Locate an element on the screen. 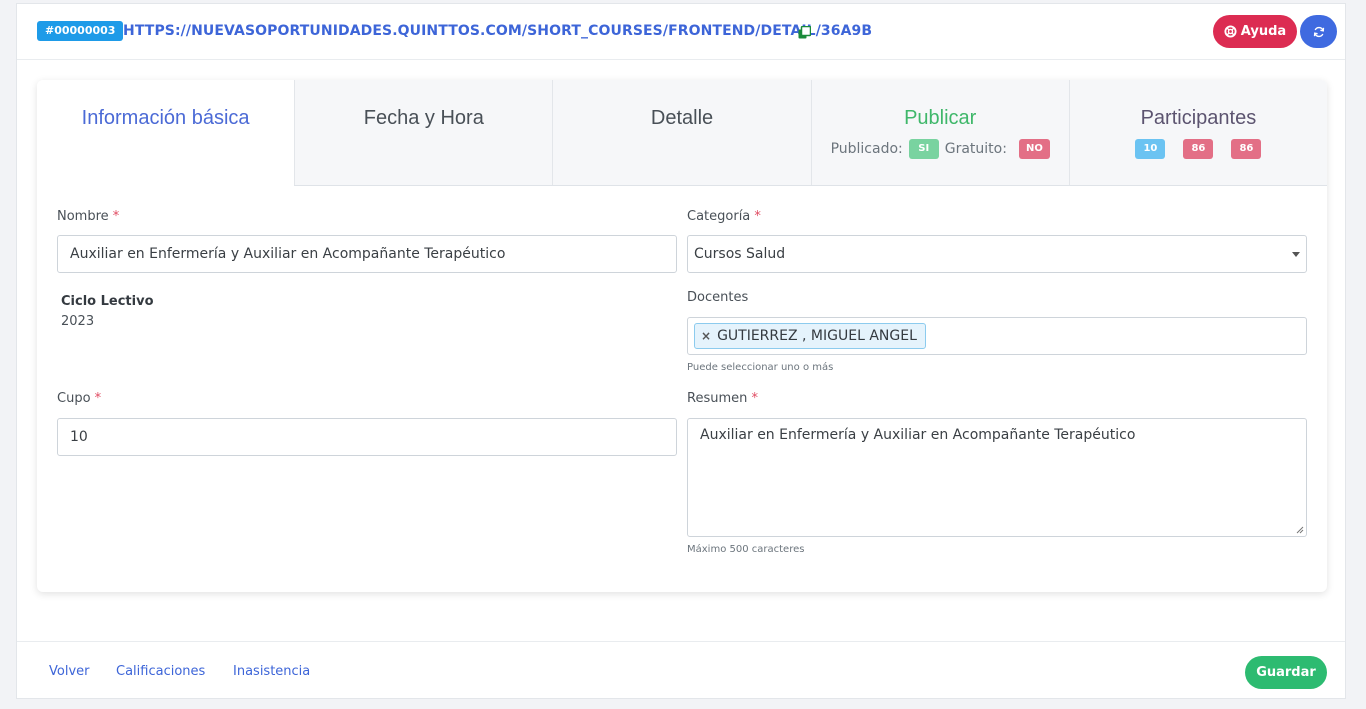  tab-detail-label: Detalle is located at coordinates (682, 118).